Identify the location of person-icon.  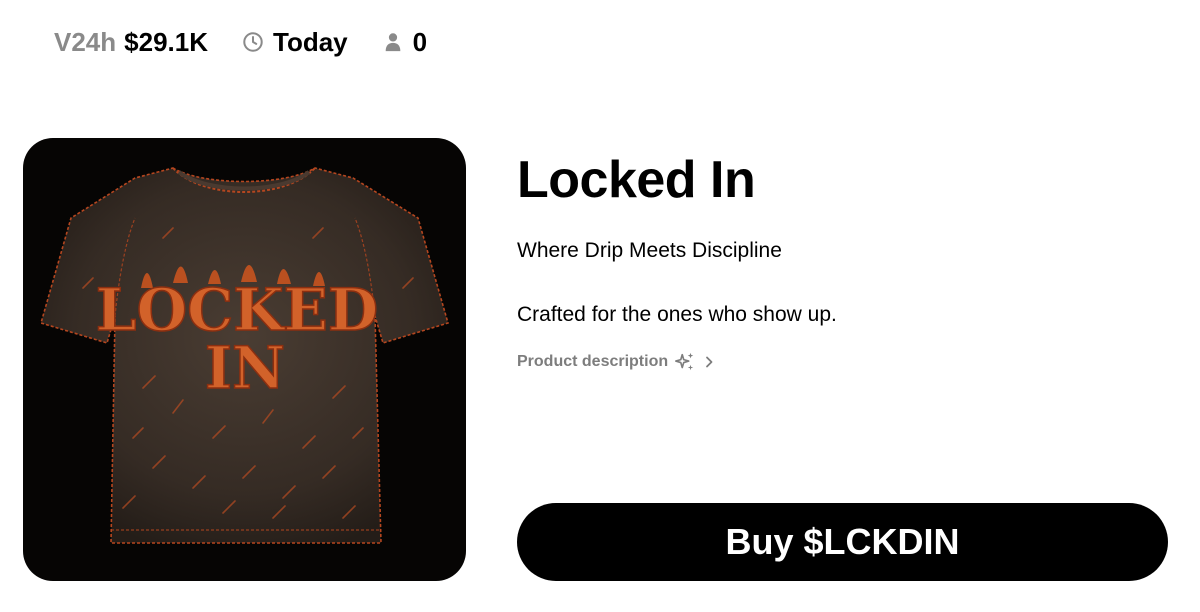
(393, 42).